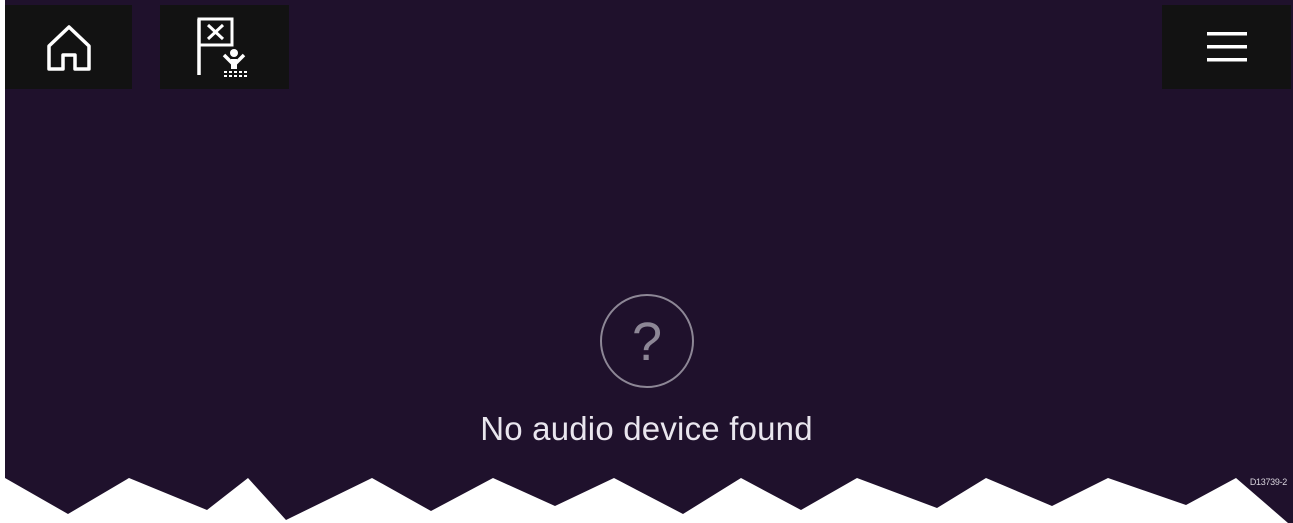 This screenshot has height=523, width=1293. I want to click on question-mark-icon: ?, so click(646, 341).